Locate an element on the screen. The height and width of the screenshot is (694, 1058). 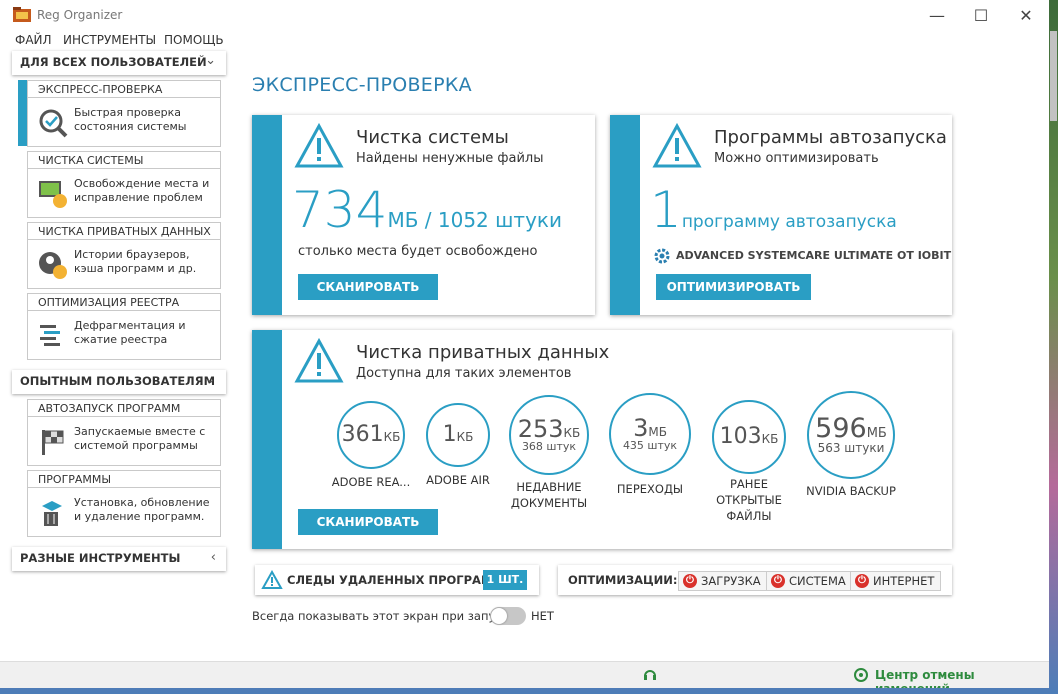
autorun-program-name: ADVANCED SYSTEMCARE ULTIMATE OT IOBIT is located at coordinates (814, 255).